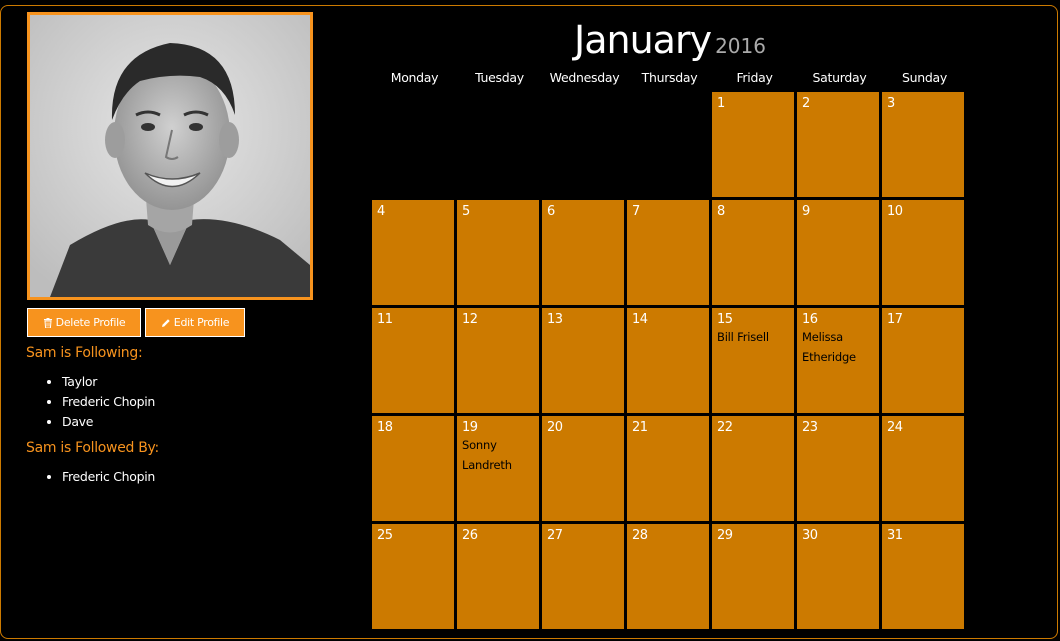 The height and width of the screenshot is (641, 1060). What do you see at coordinates (721, 103) in the screenshot?
I see `day-number: 1` at bounding box center [721, 103].